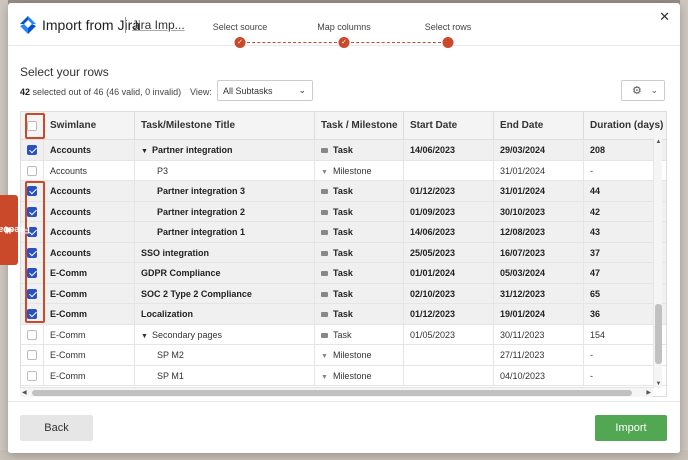 The image size is (688, 460). I want to click on title-cell: SP M1, so click(225, 375).